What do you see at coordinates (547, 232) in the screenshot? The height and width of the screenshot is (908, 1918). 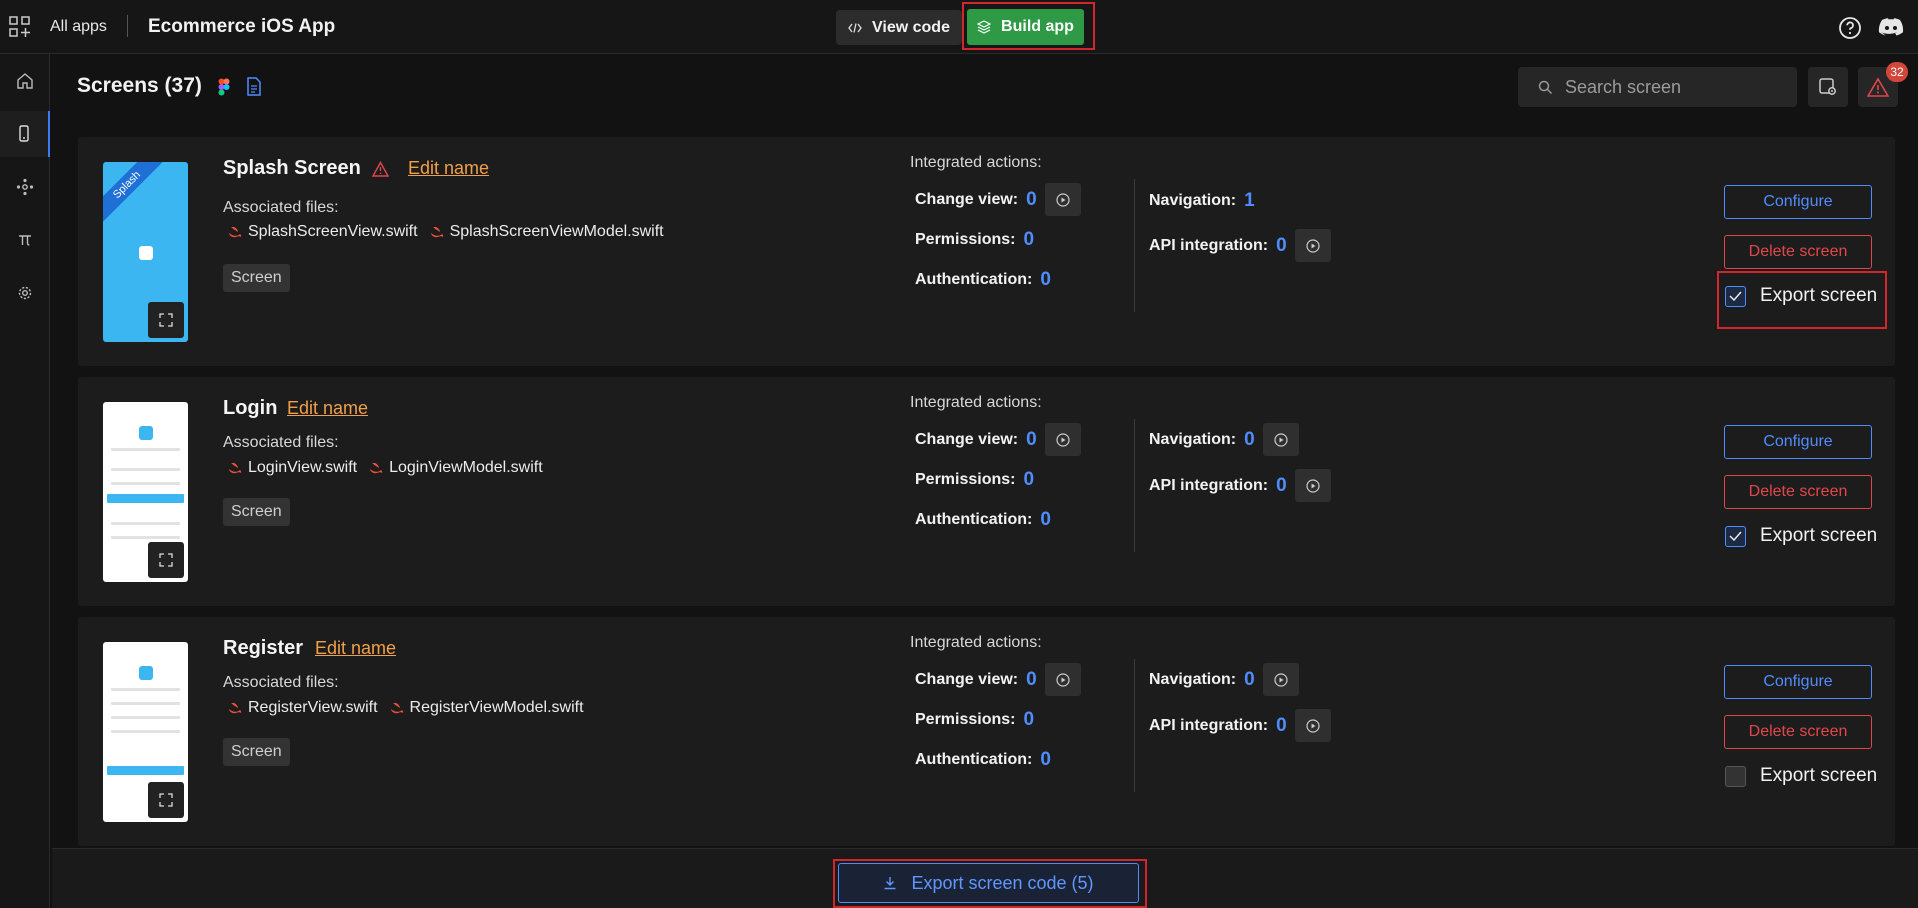 I see `file-item: SplashScreenViewModel.swift` at bounding box center [547, 232].